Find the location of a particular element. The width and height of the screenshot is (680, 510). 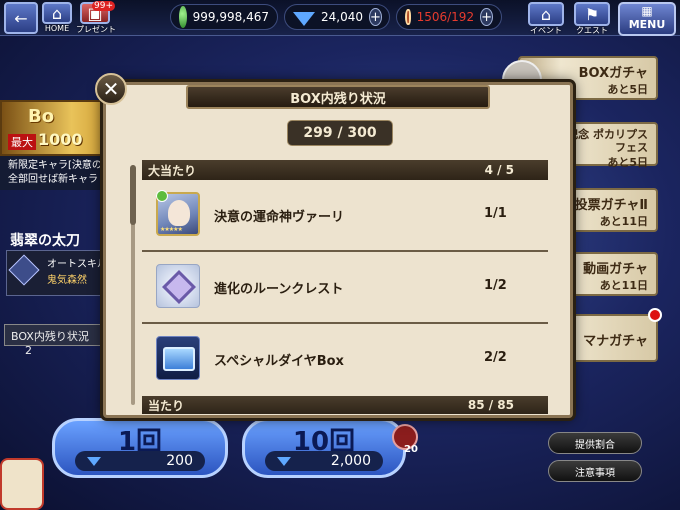

item-name: スペシャルダイヤBox is located at coordinates (279, 361).